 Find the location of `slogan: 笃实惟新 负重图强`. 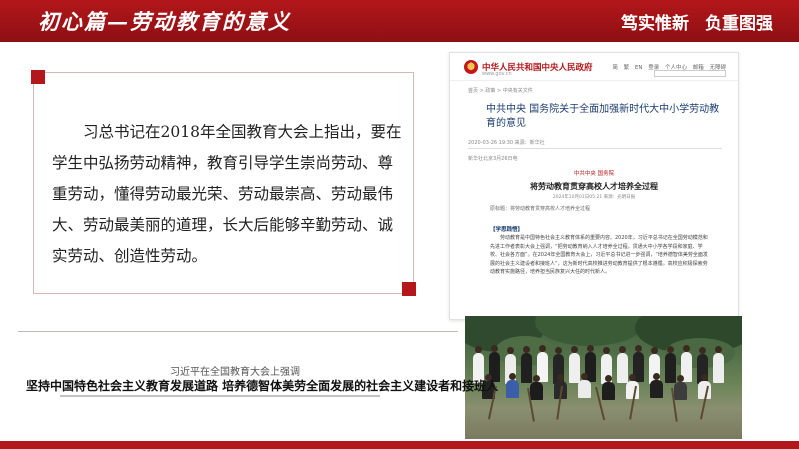

slogan: 笃实惟新 负重图强 is located at coordinates (697, 21).